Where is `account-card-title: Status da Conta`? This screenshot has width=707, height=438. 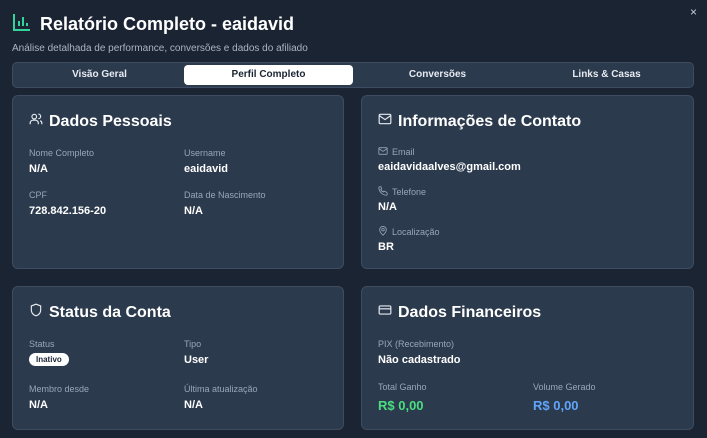 account-card-title: Status da Conta is located at coordinates (100, 312).